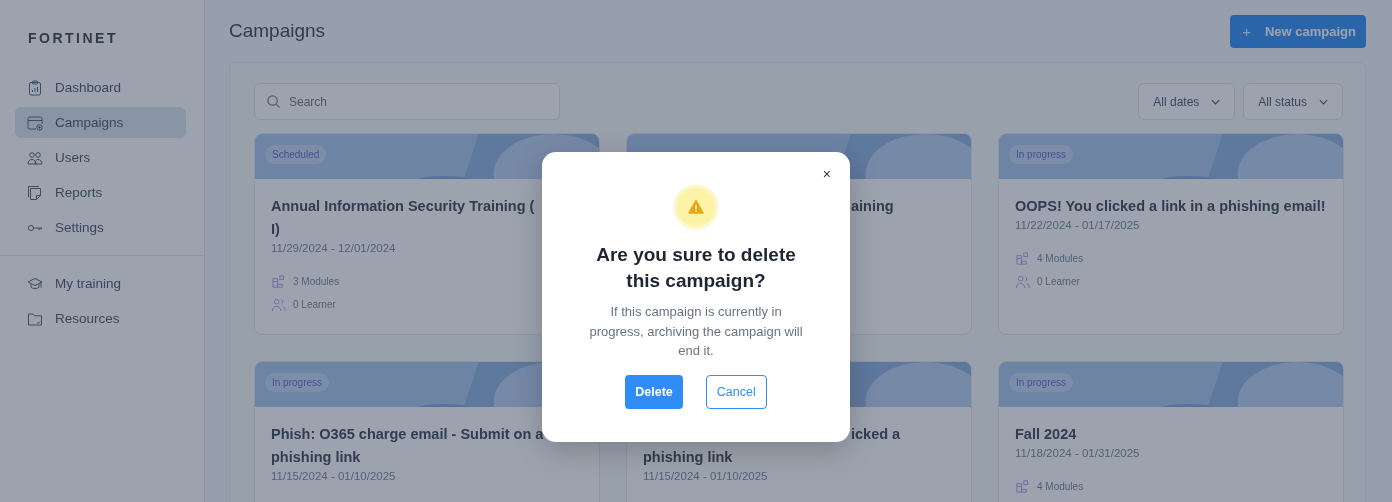  Describe the element at coordinates (296, 154) in the screenshot. I see `status-badge: Scheduled` at that location.